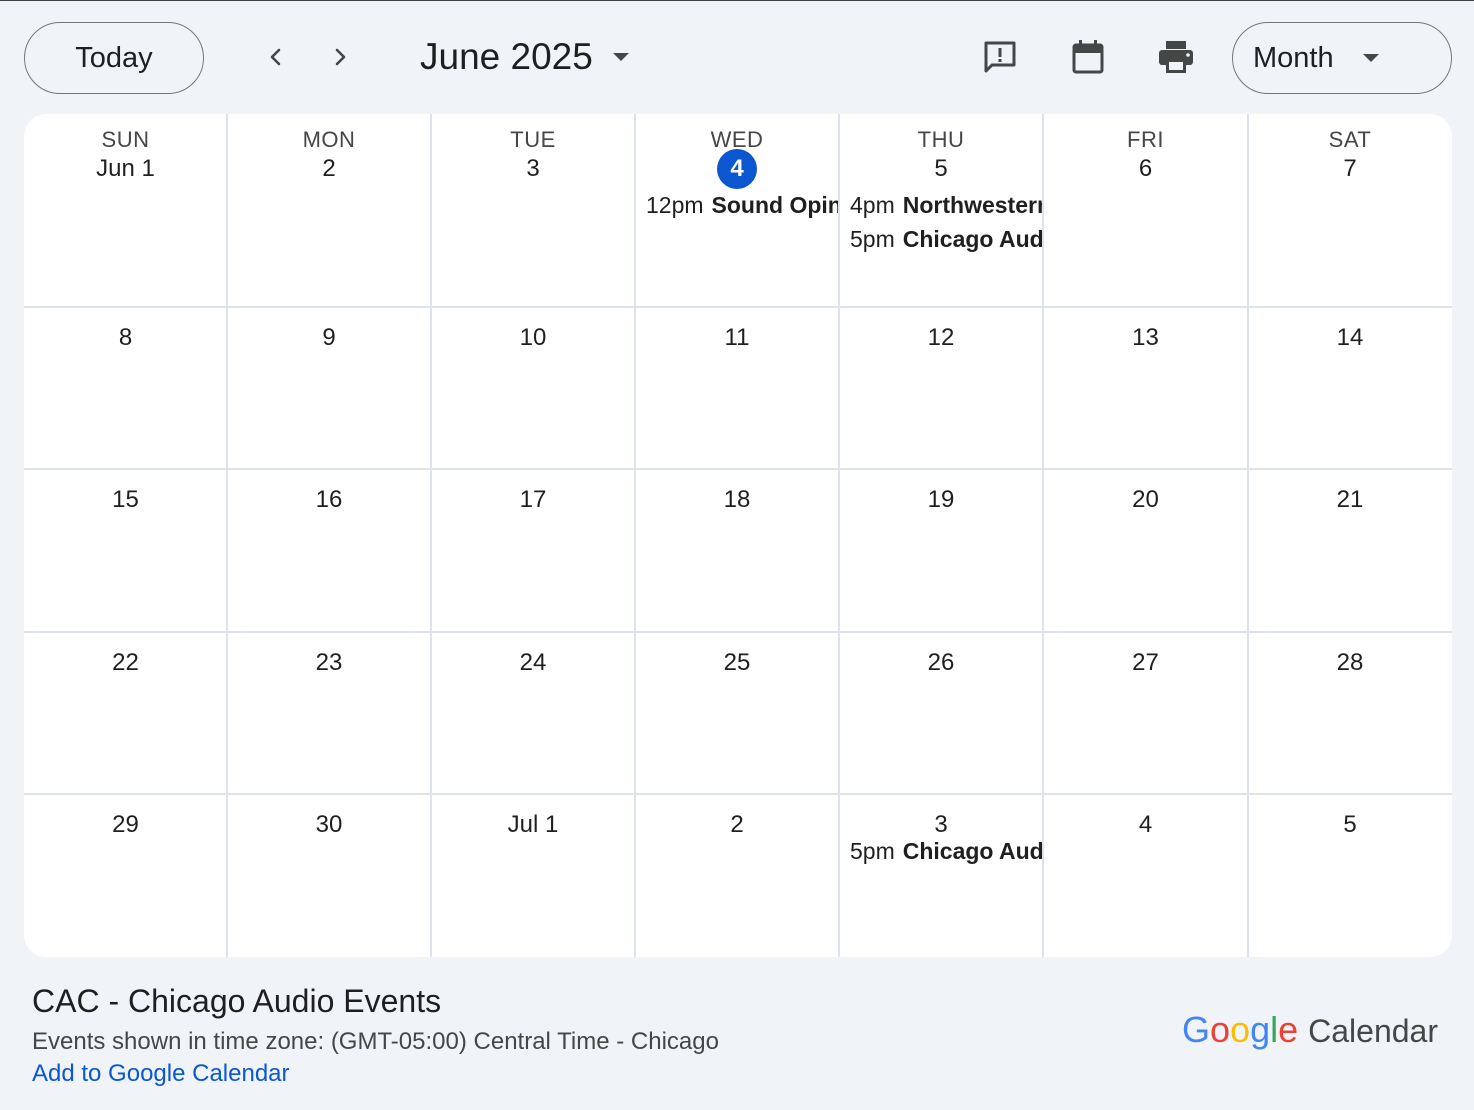 This screenshot has width=1474, height=1110. Describe the element at coordinates (1145, 713) in the screenshot. I see `day-cell: 27` at that location.